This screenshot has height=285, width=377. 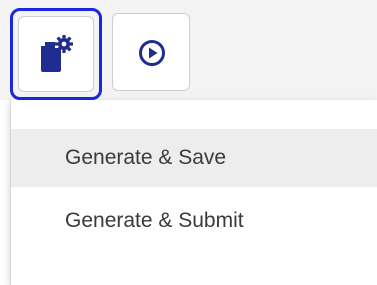 I want to click on play-circle-icon, so click(x=152, y=55).